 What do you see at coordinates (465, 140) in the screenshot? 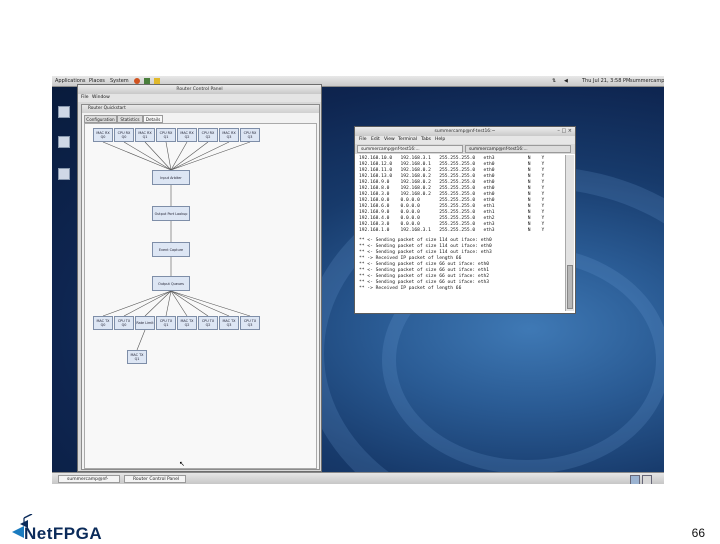
I see `terminal-menubar: File Edit View Terminal Tabs Help` at bounding box center [465, 140].